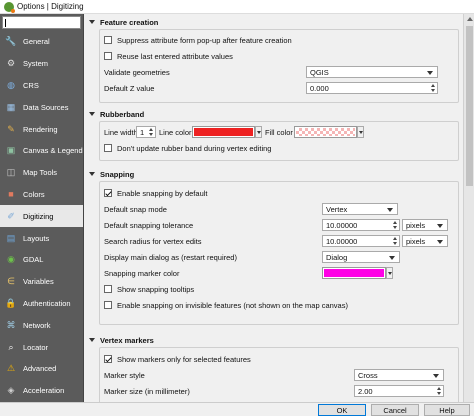 This screenshot has height=416, width=474. I want to click on scroll-up-icon, so click(470, 19).